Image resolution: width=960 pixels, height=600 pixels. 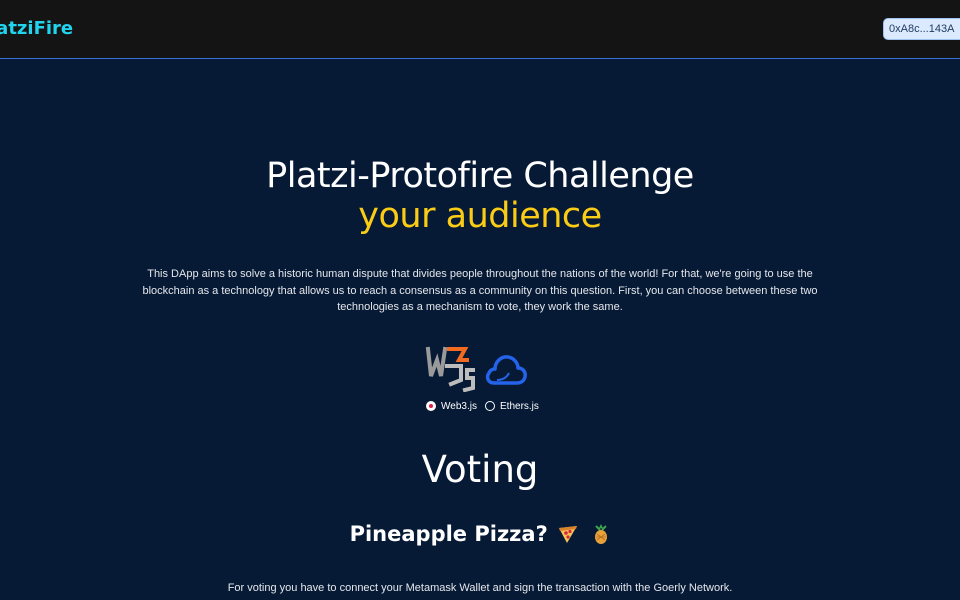 I want to click on page-title: Platzi-Protofire Challenge, so click(x=480, y=176).